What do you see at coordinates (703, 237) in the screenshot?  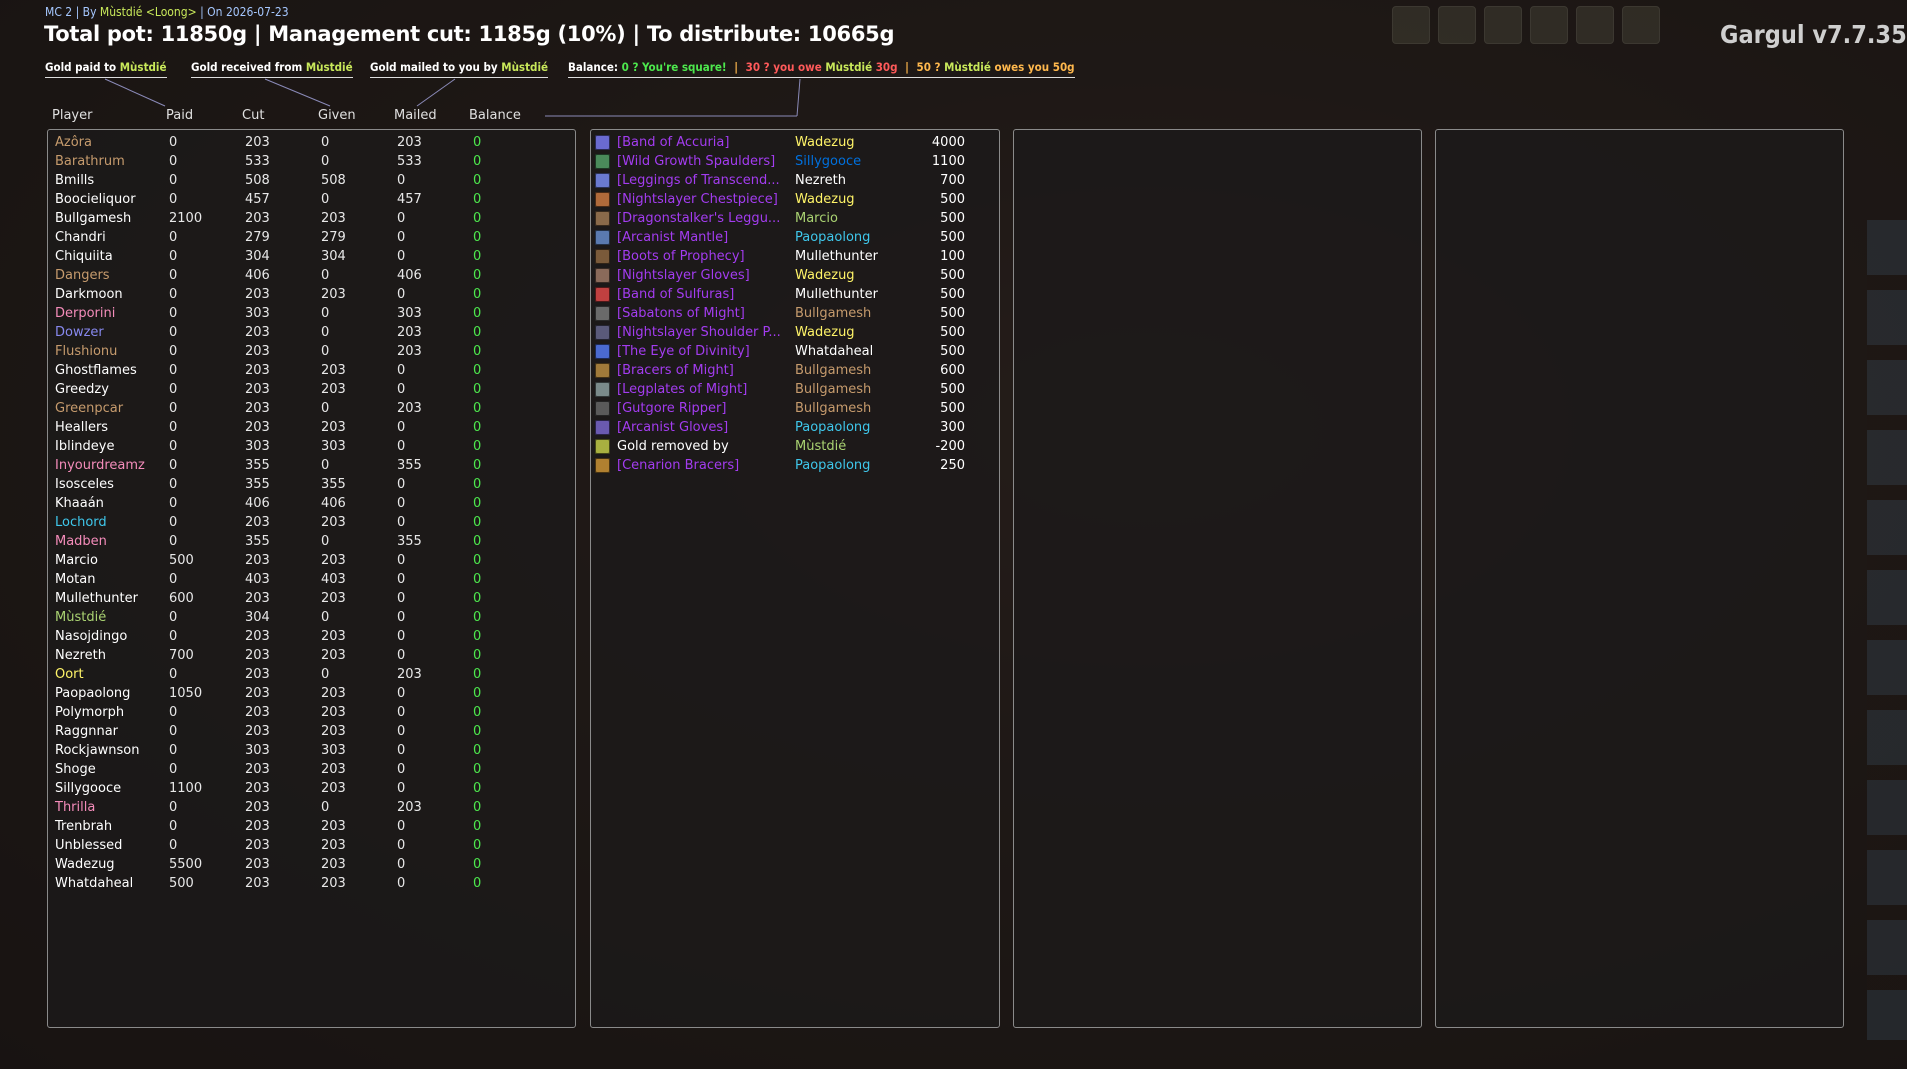 I see `item-link: [Arcanist Mantle]` at bounding box center [703, 237].